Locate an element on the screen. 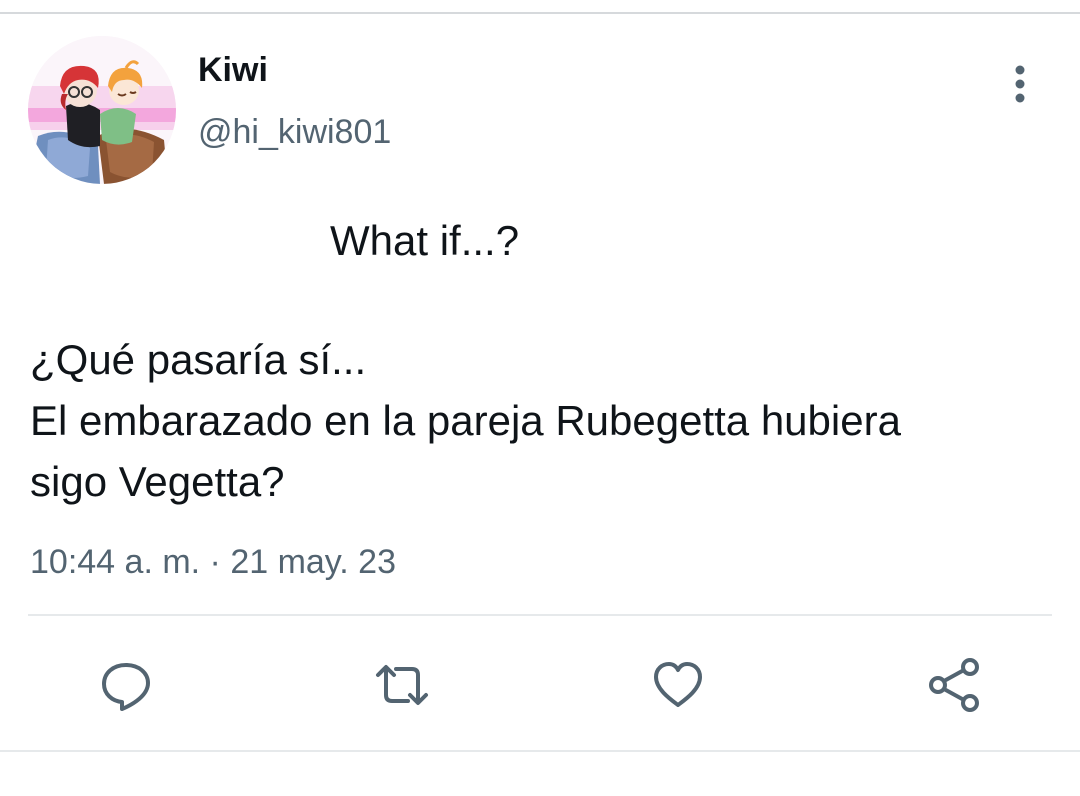 This screenshot has height=796, width=1080. like-button is located at coordinates (678, 685).